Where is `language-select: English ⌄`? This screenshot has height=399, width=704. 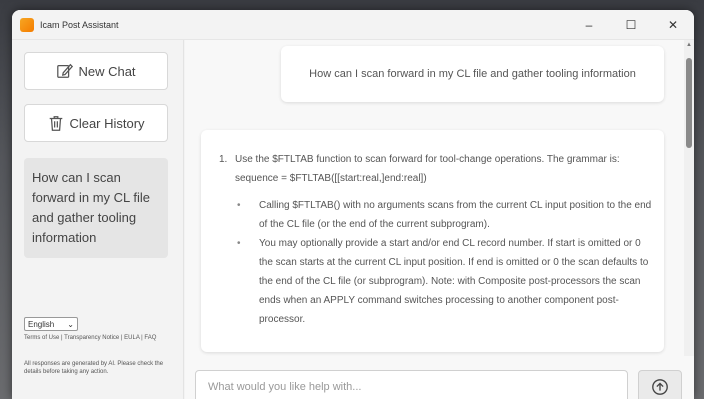
language-select: English ⌄ is located at coordinates (51, 324).